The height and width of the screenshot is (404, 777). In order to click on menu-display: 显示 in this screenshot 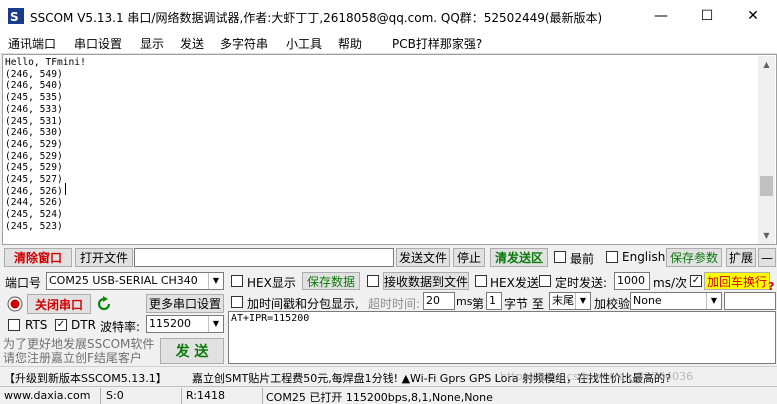, I will do `click(152, 43)`.